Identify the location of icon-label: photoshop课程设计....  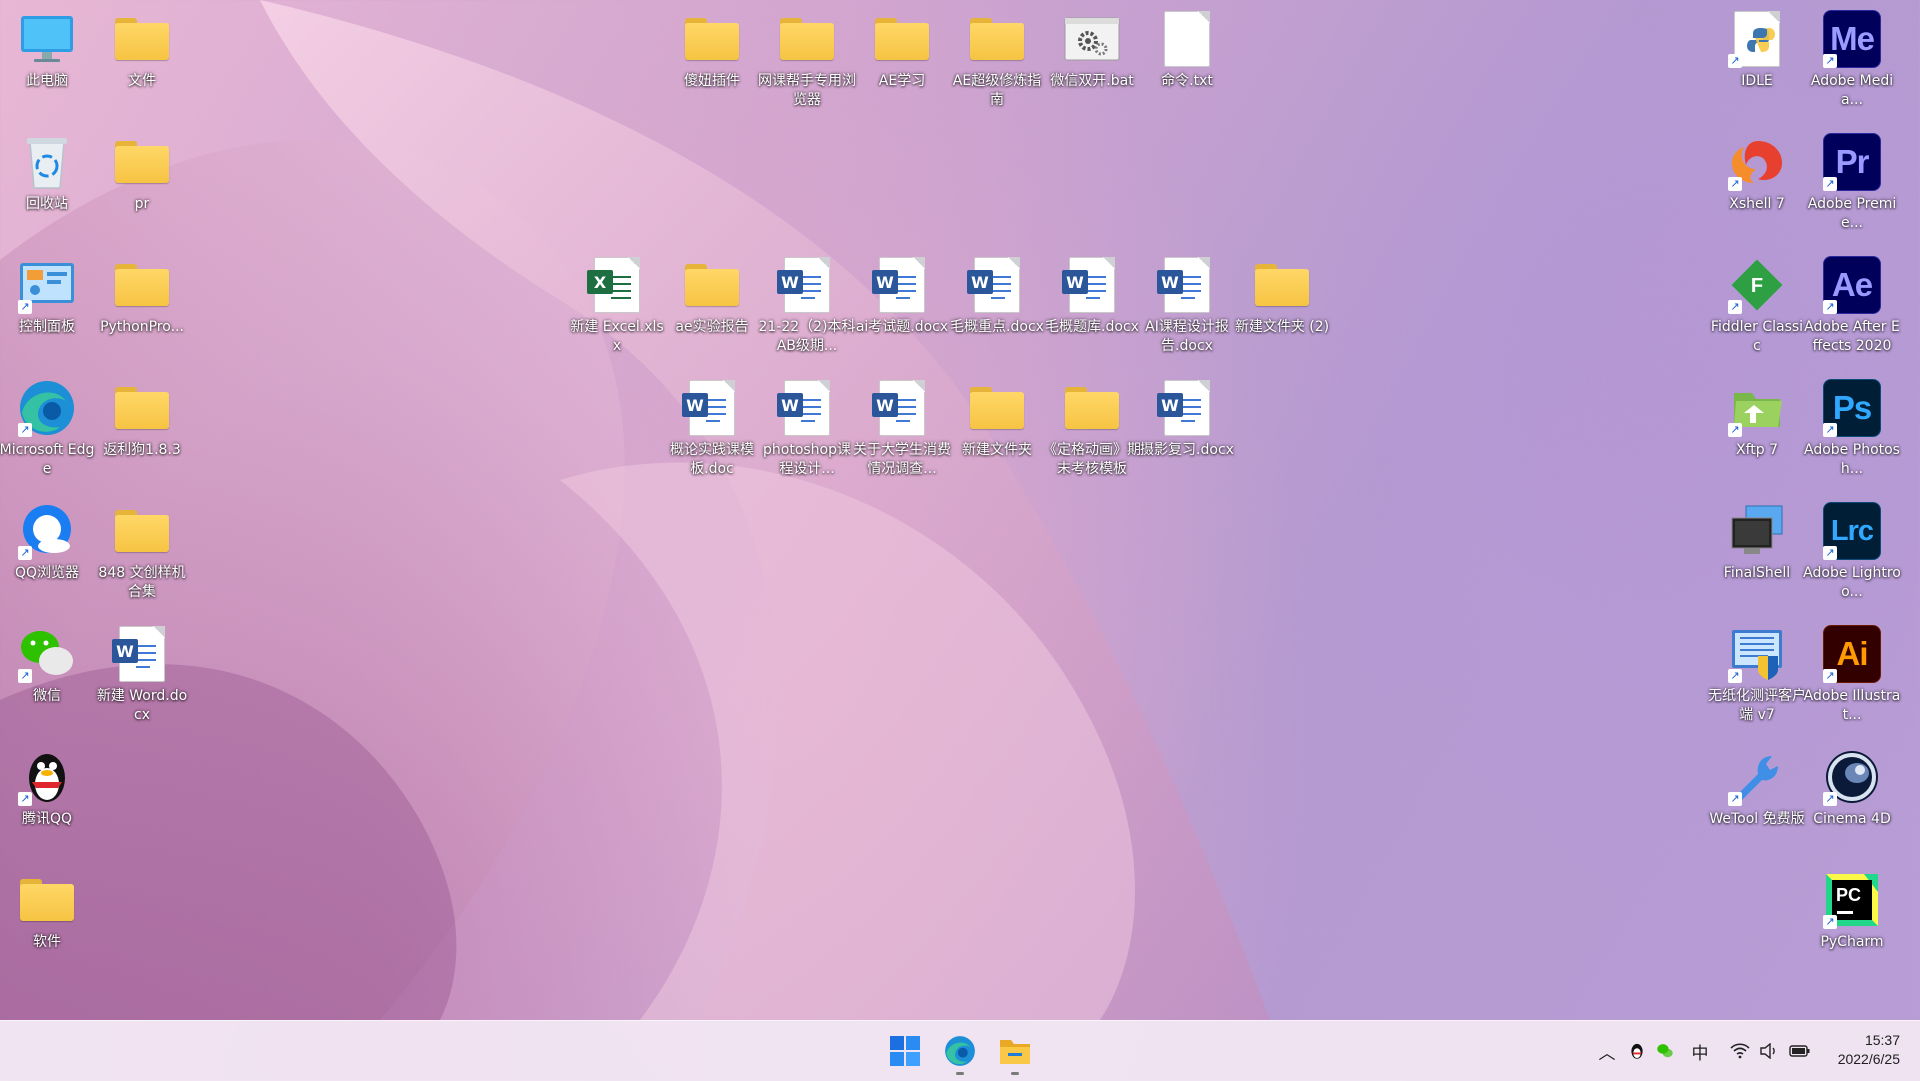
(807, 459).